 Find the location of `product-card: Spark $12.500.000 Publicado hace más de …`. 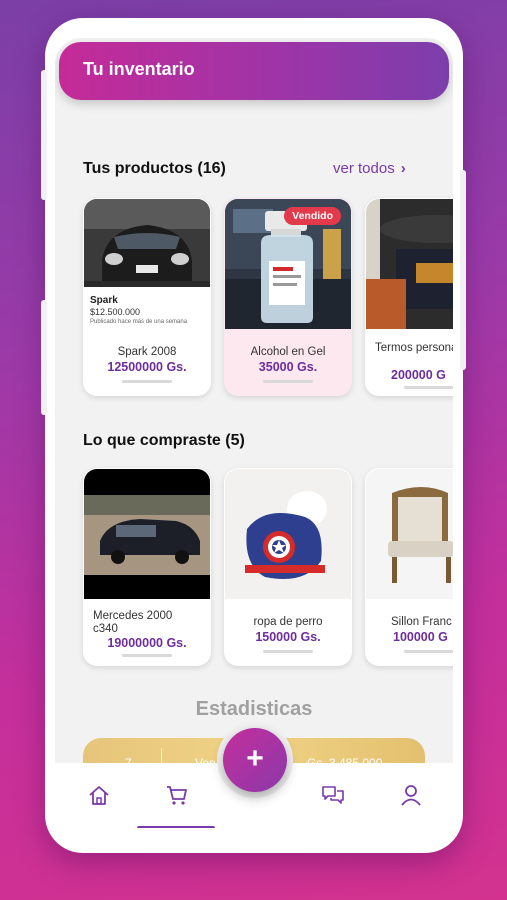

product-card: Spark $12.500.000 Publicado hace más de … is located at coordinates (147, 297).